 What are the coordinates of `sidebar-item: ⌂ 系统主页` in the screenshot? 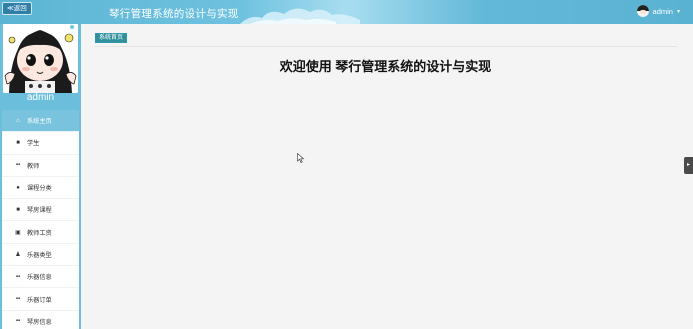 It's located at (40, 121).